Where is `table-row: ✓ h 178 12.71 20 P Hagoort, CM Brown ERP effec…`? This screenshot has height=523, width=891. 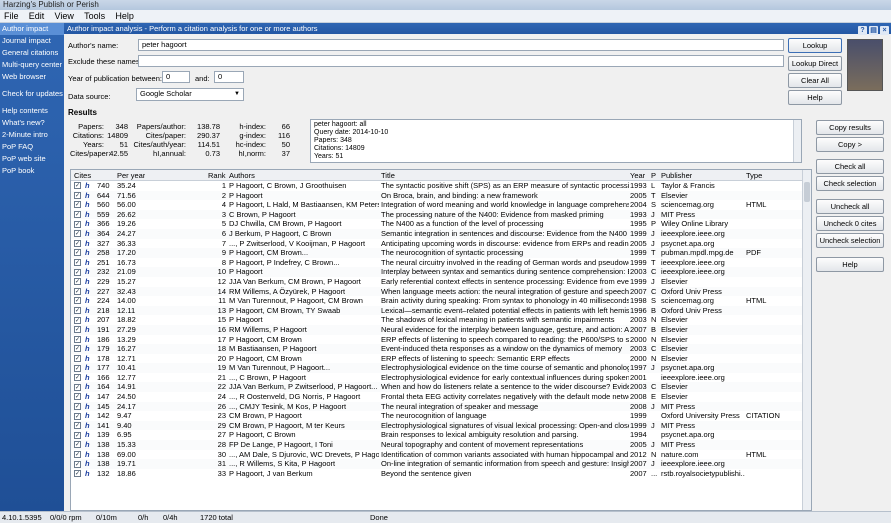
table-row: ✓ h 178 12.71 20 P Hagoort, CM Brown ERP effec… is located at coordinates (441, 359).